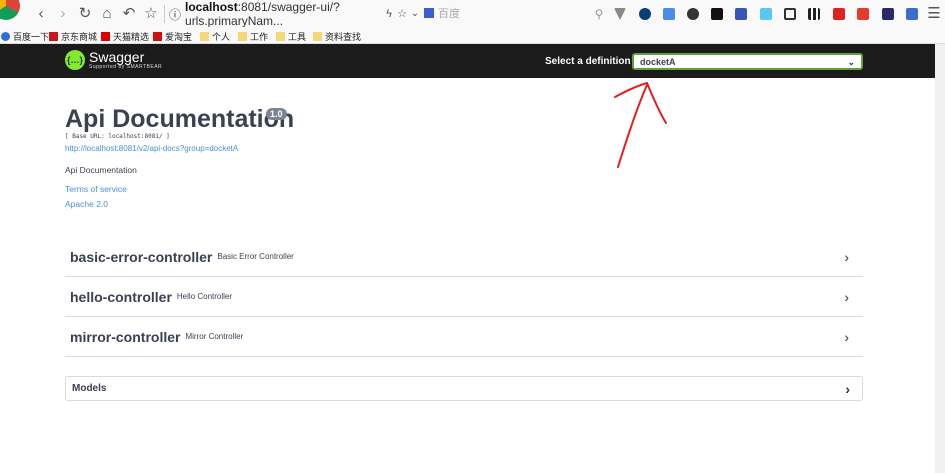 The height and width of the screenshot is (473, 945). What do you see at coordinates (131, 37) in the screenshot?
I see `bookmark-label: 天猫精选` at bounding box center [131, 37].